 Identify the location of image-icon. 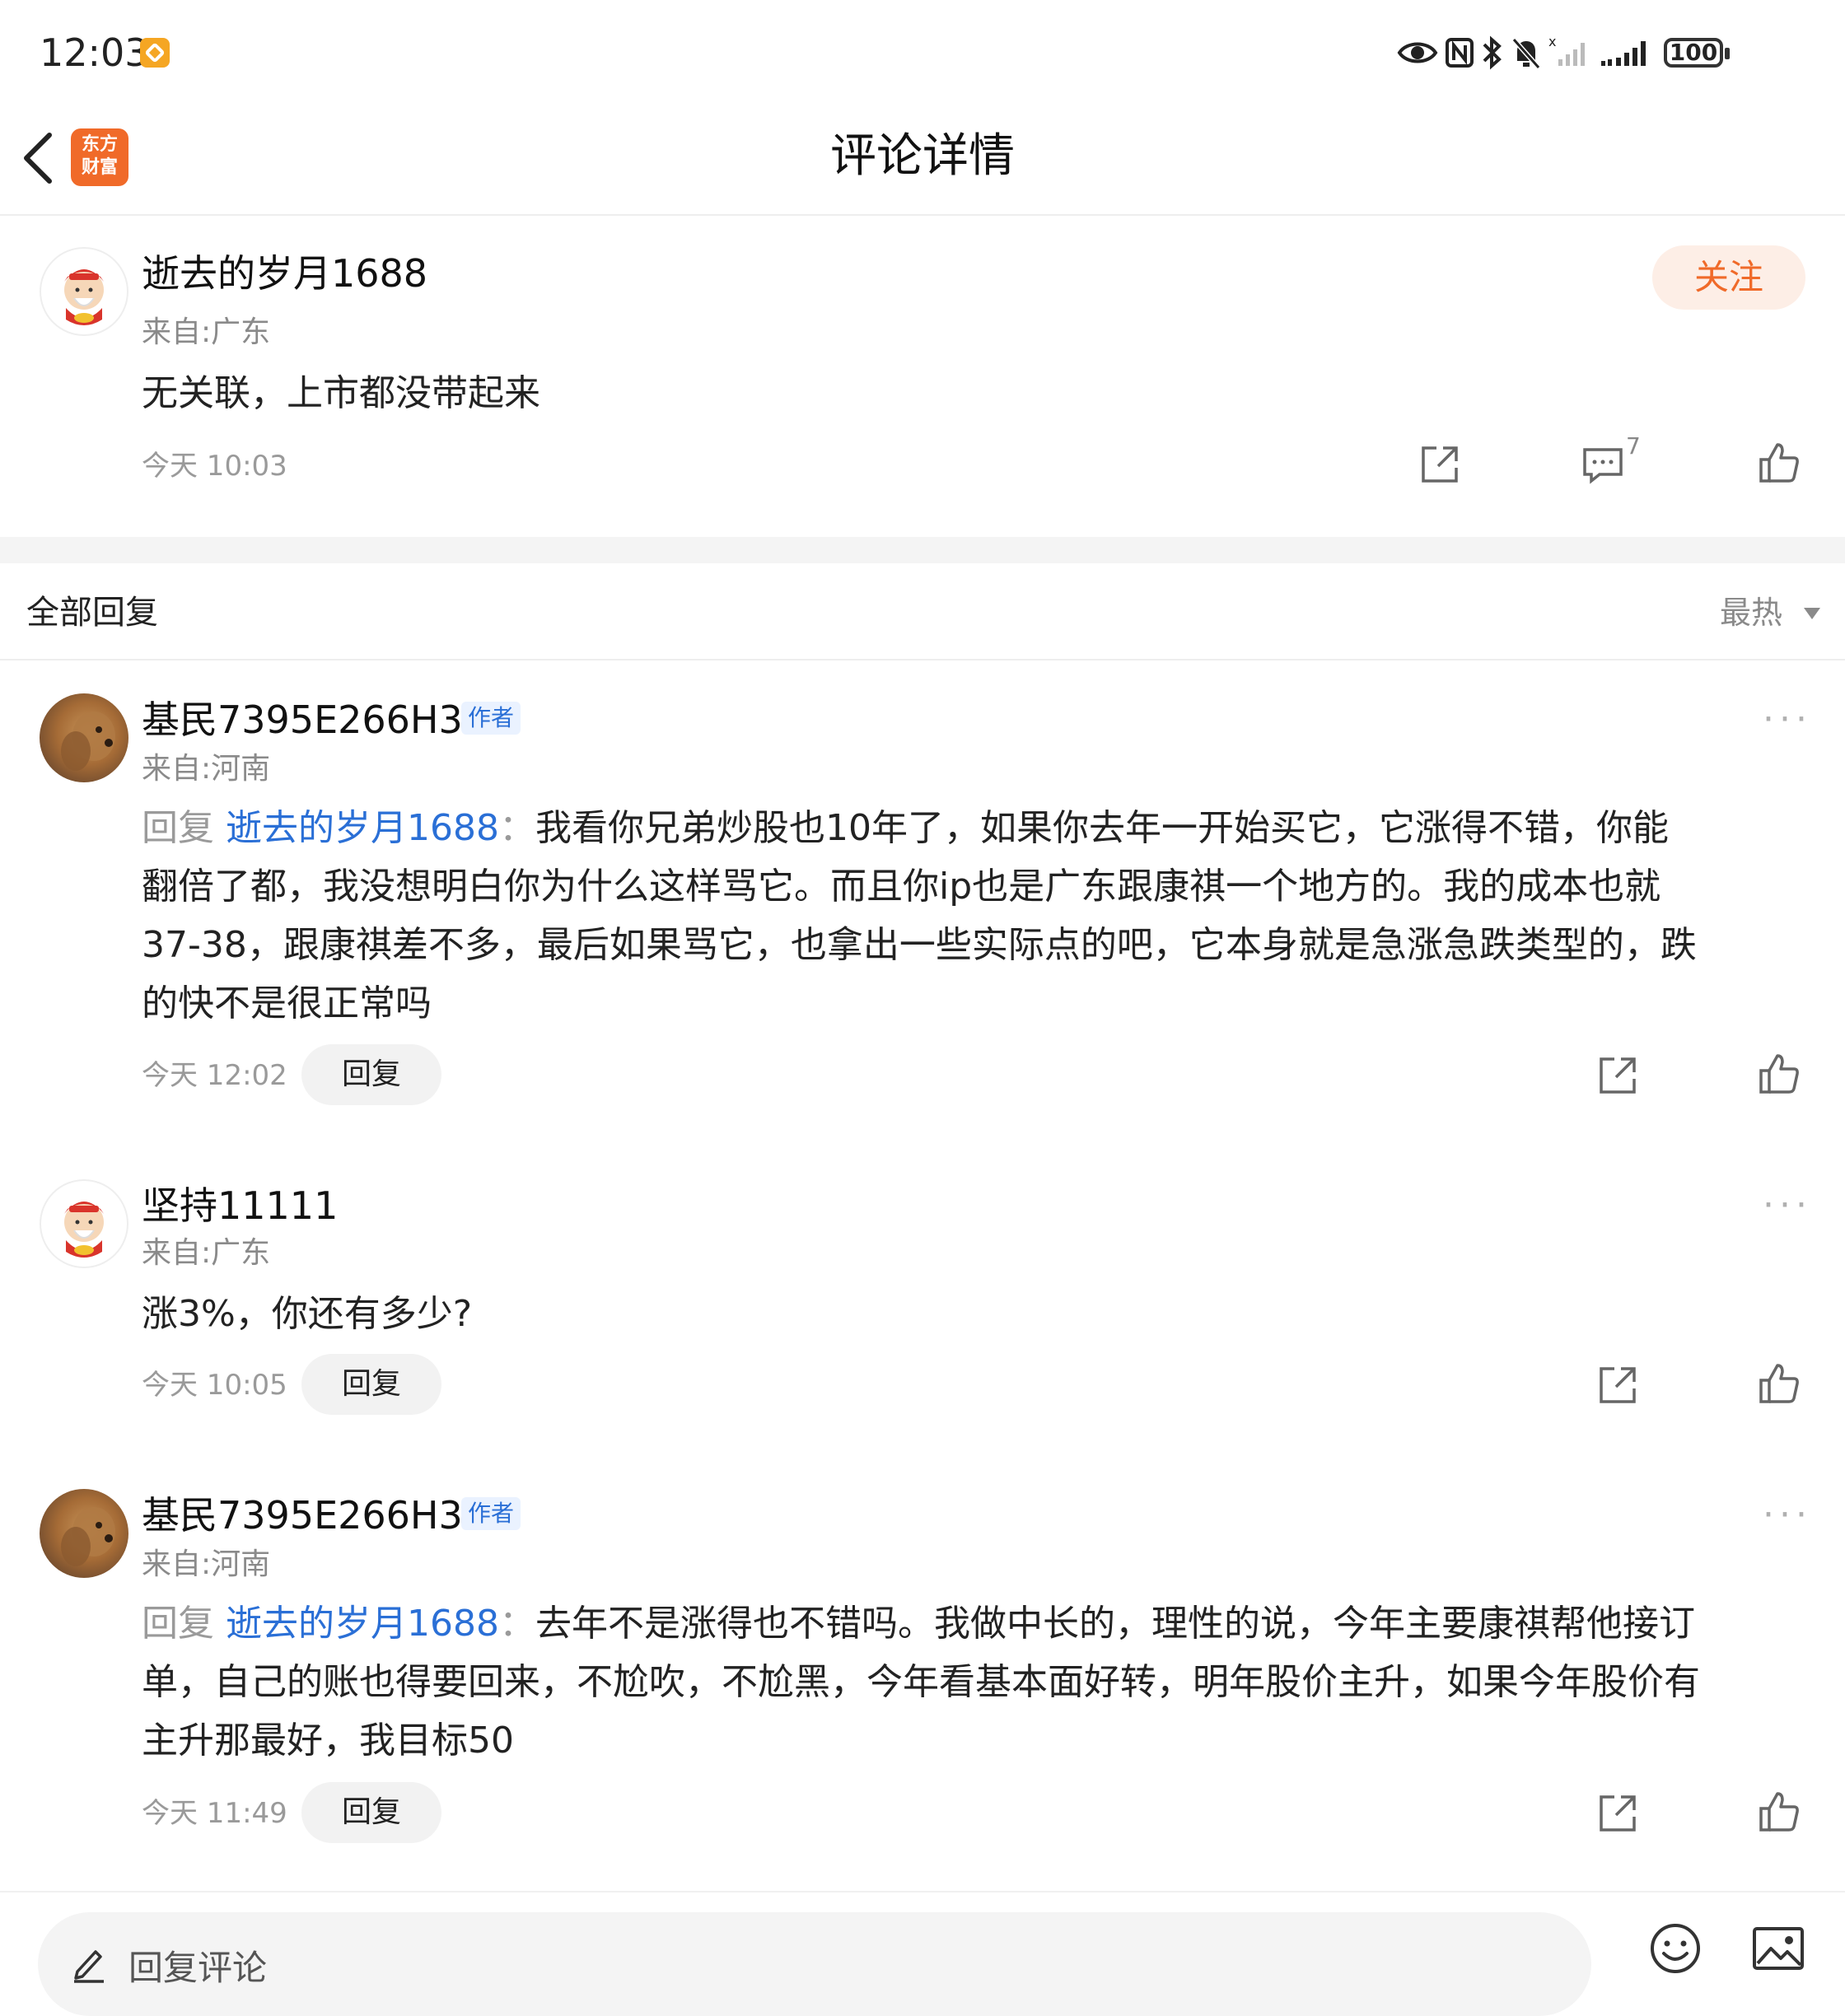
(1778, 1948).